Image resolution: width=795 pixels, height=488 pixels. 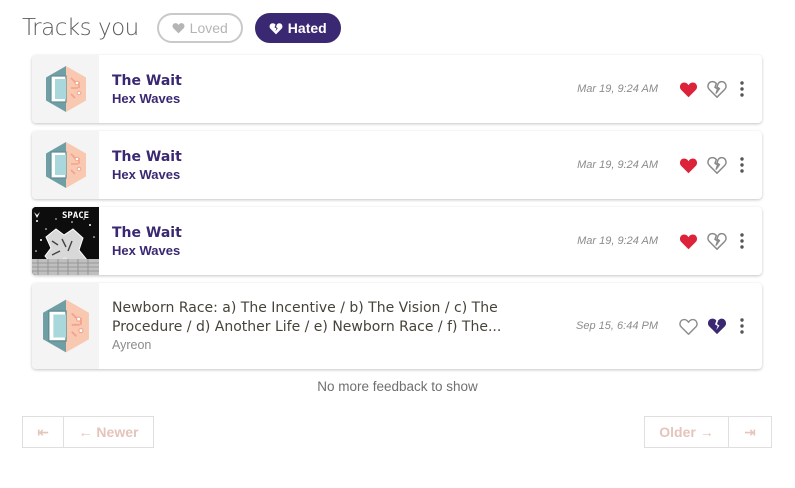 What do you see at coordinates (750, 432) in the screenshot?
I see `last-page-button: ⇥` at bounding box center [750, 432].